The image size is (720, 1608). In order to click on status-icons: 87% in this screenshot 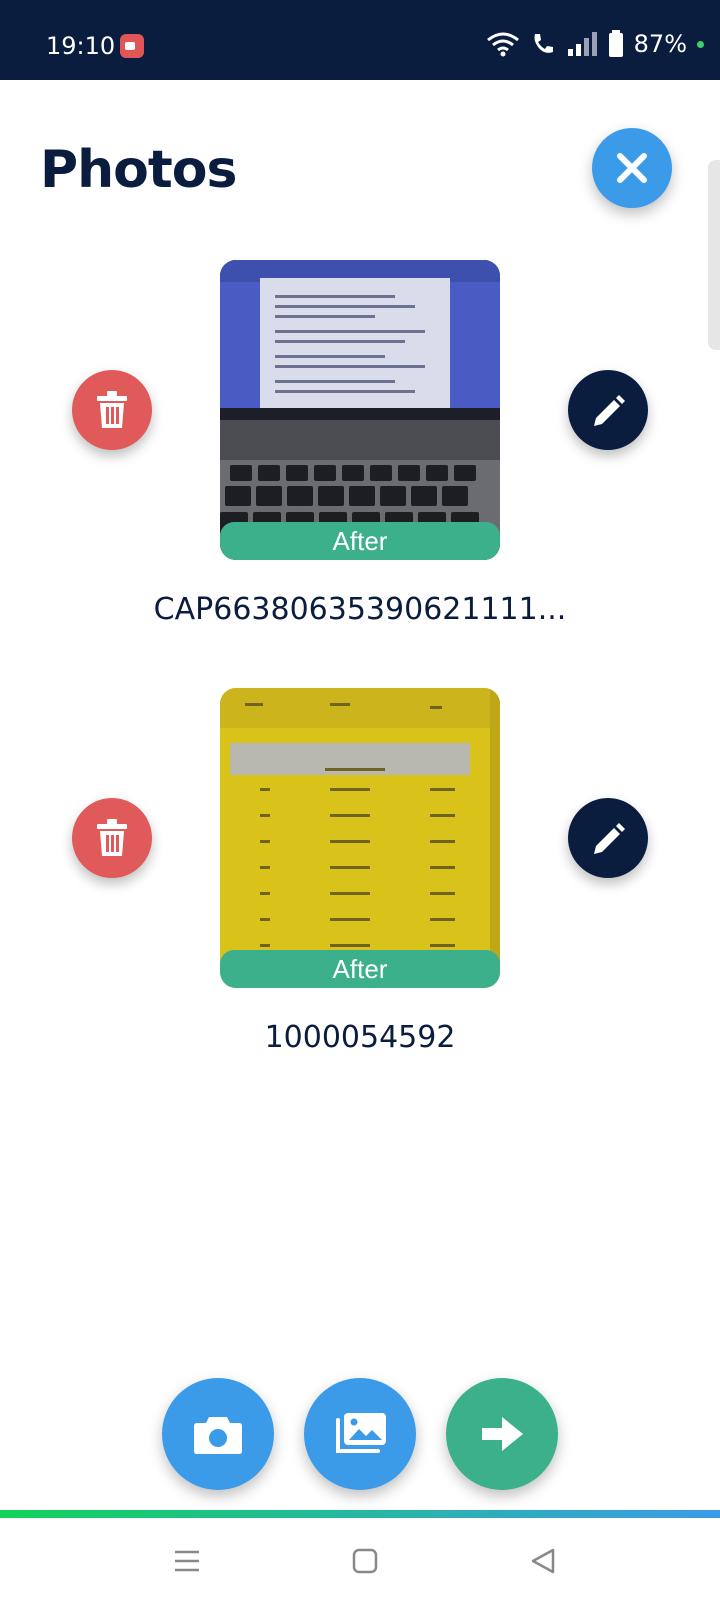, I will do `click(595, 44)`.